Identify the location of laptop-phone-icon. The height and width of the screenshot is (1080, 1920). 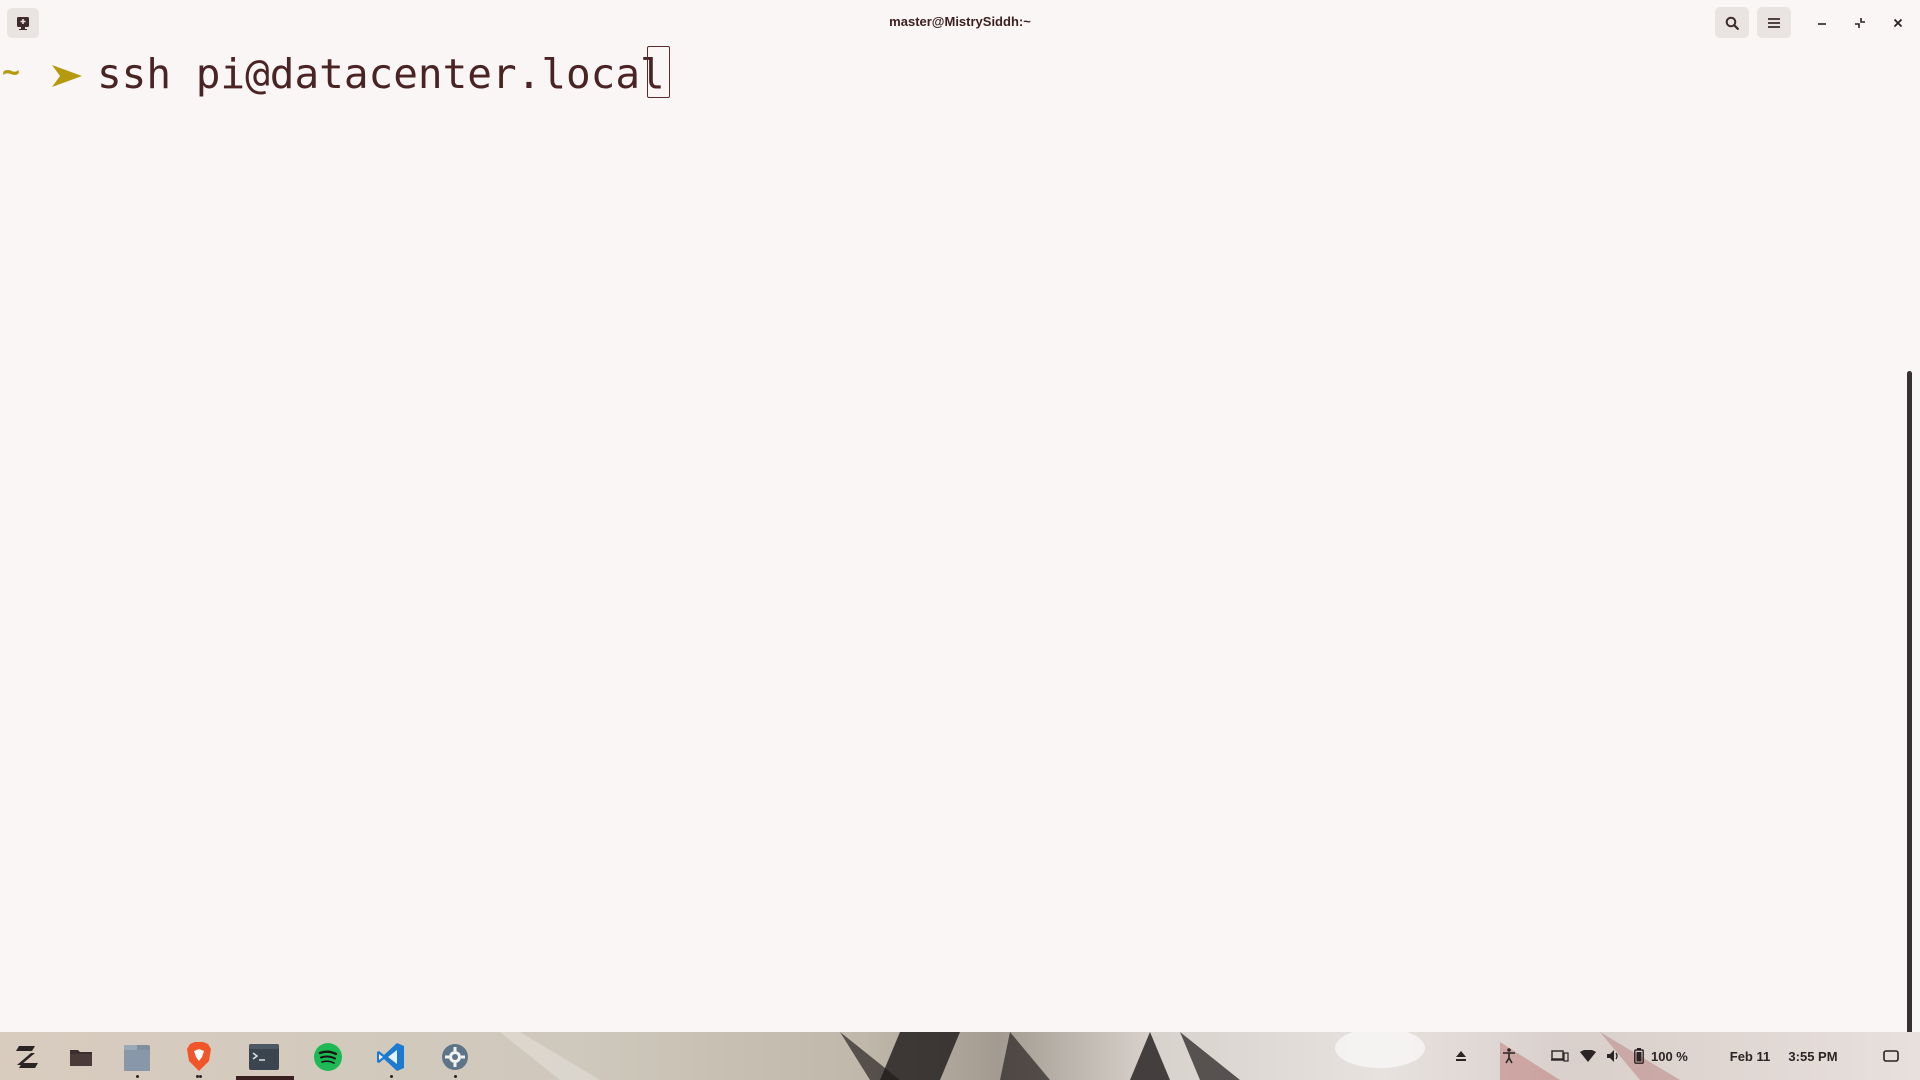
(1560, 1056).